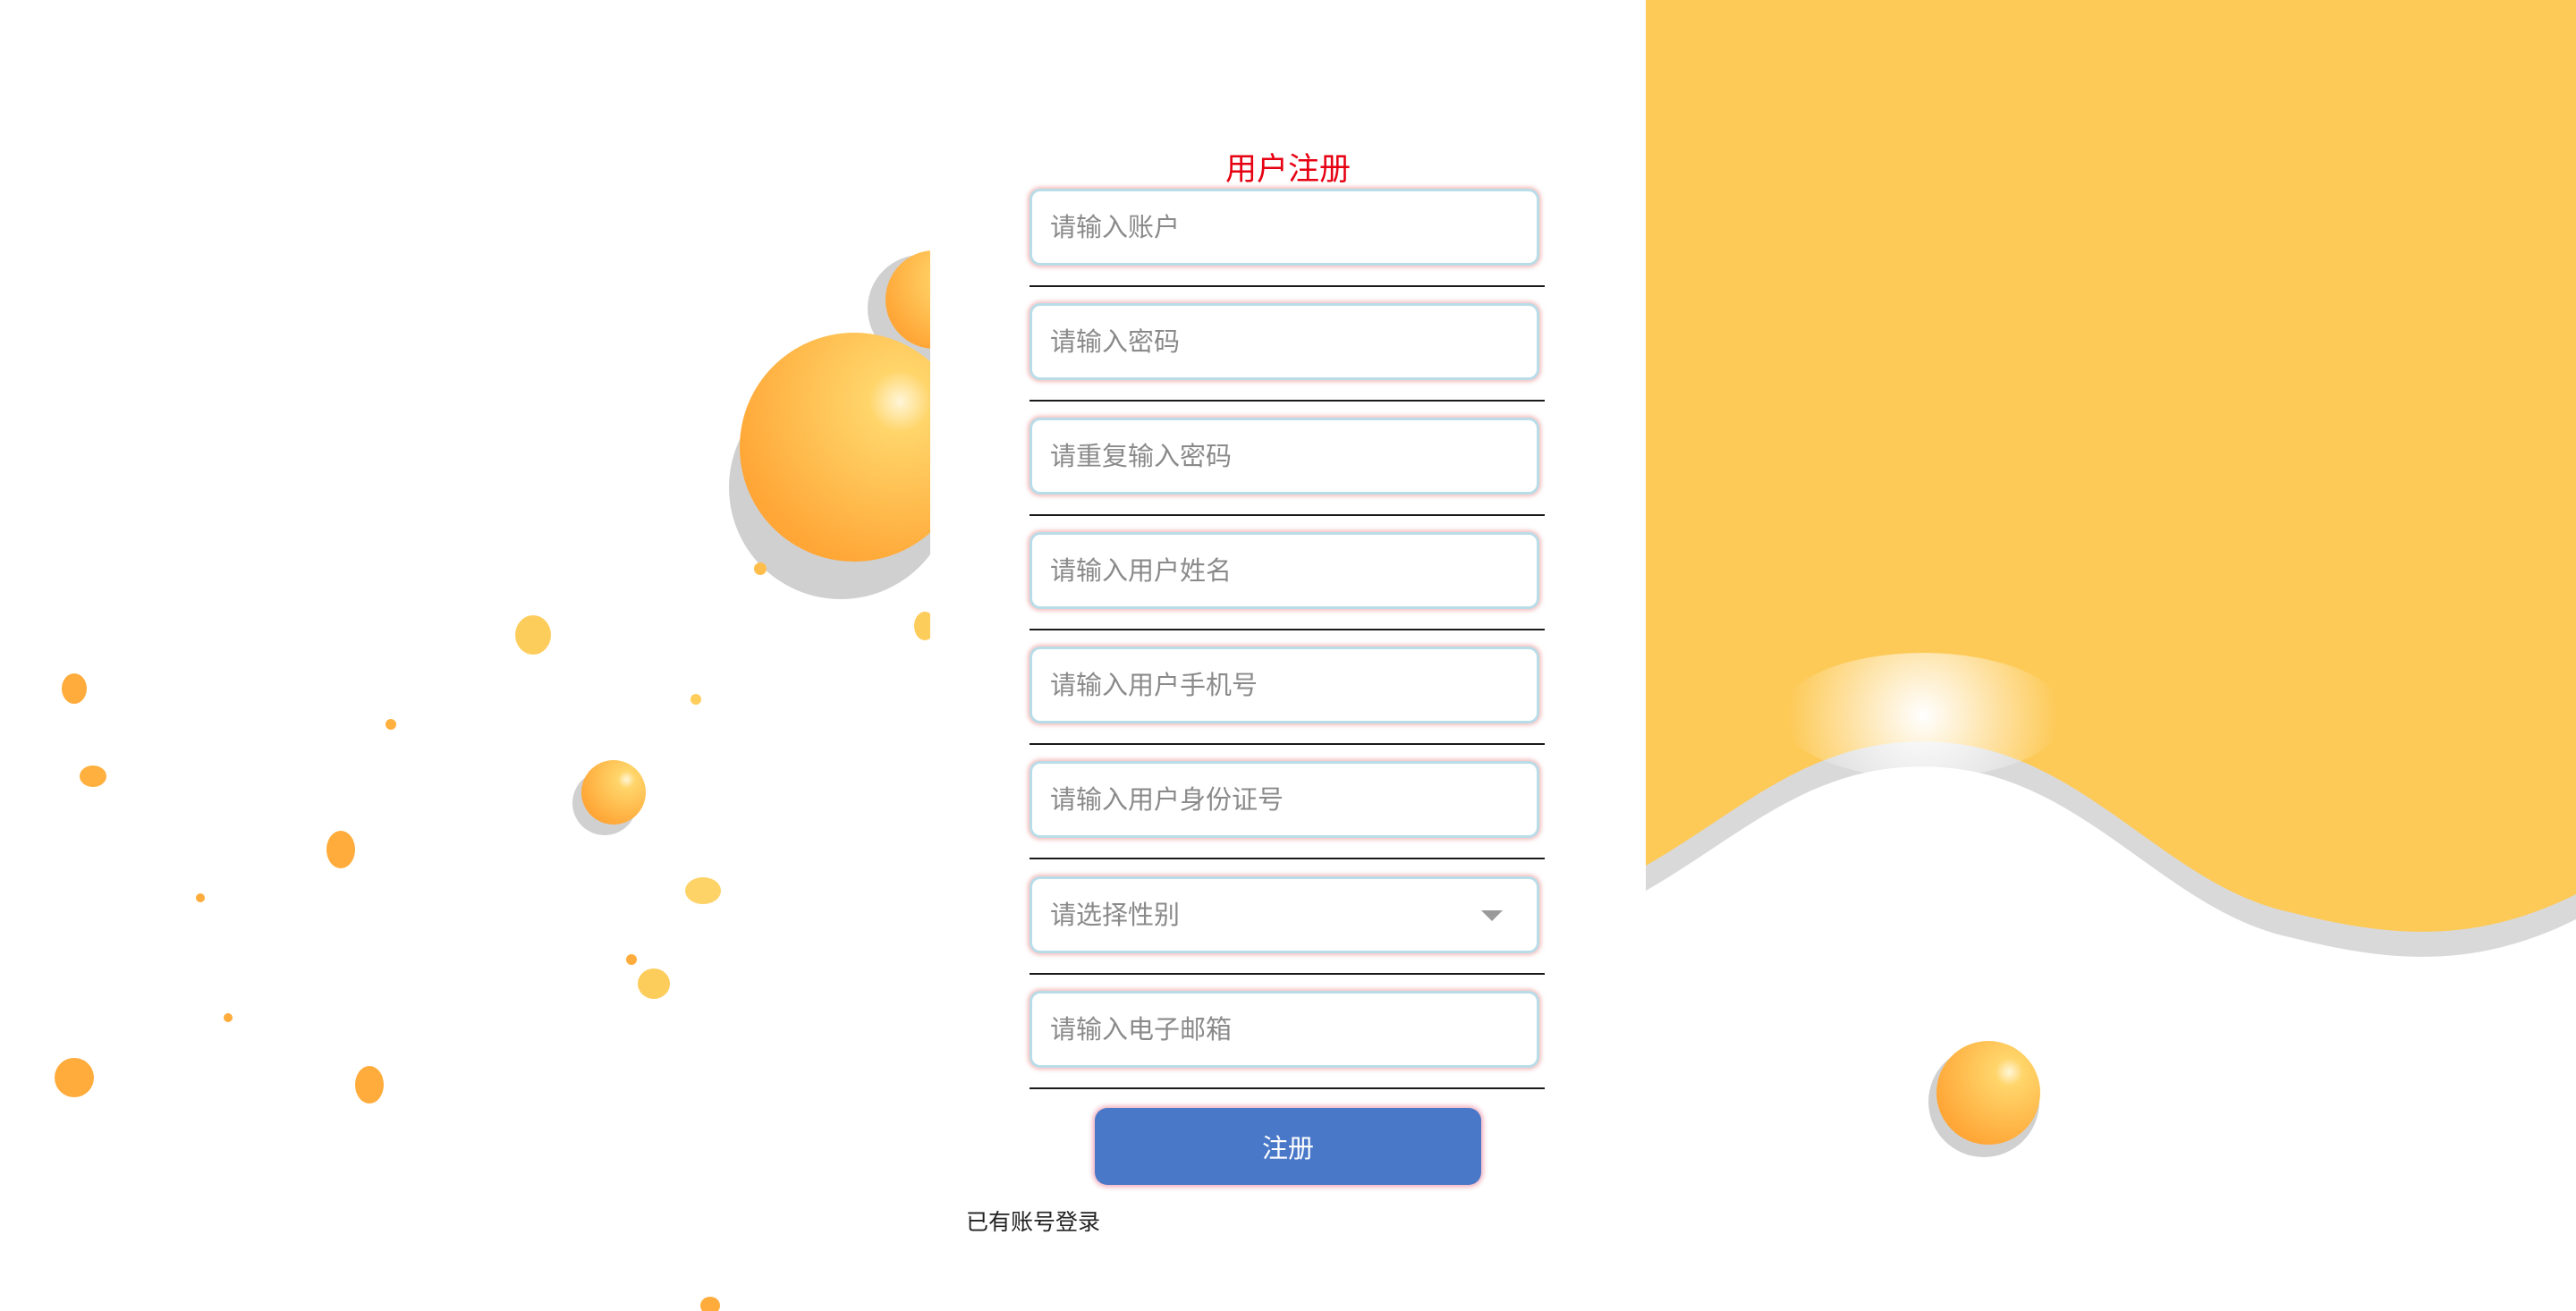 Image resolution: width=2576 pixels, height=1311 pixels. I want to click on name-input, so click(1284, 570).